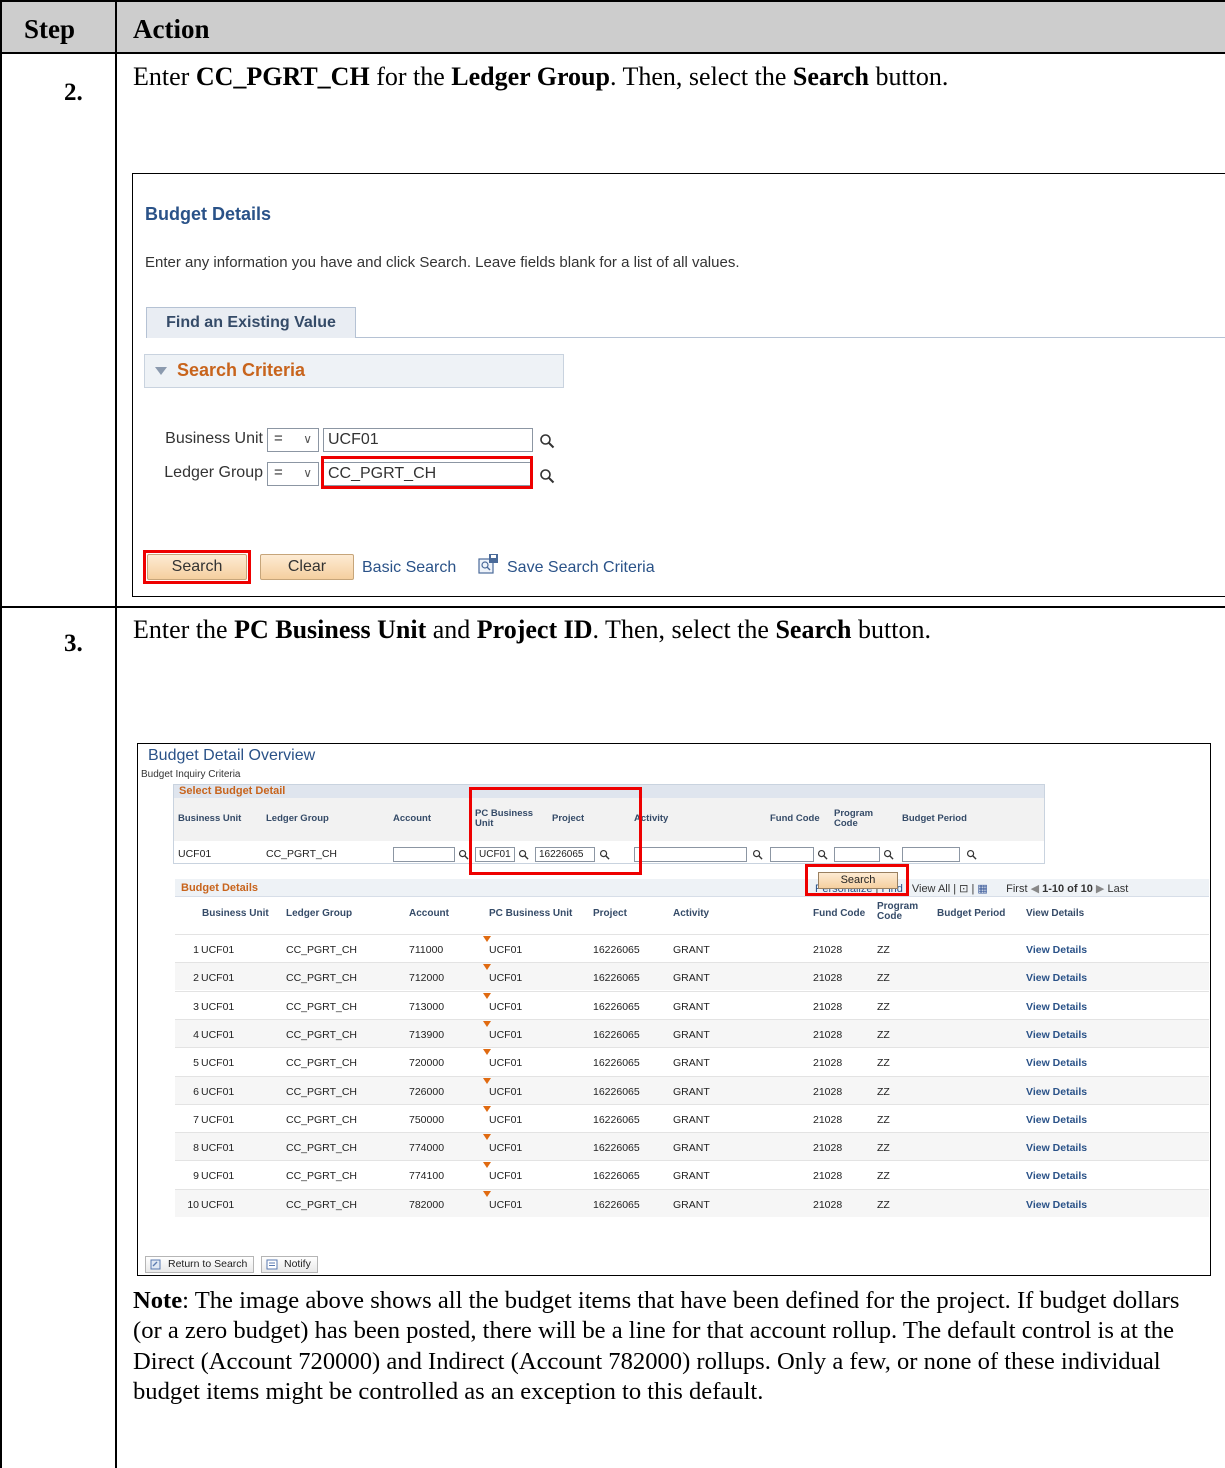 This screenshot has height=1468, width=1225. What do you see at coordinates (931, 889) in the screenshot?
I see `view-all-link: View All` at bounding box center [931, 889].